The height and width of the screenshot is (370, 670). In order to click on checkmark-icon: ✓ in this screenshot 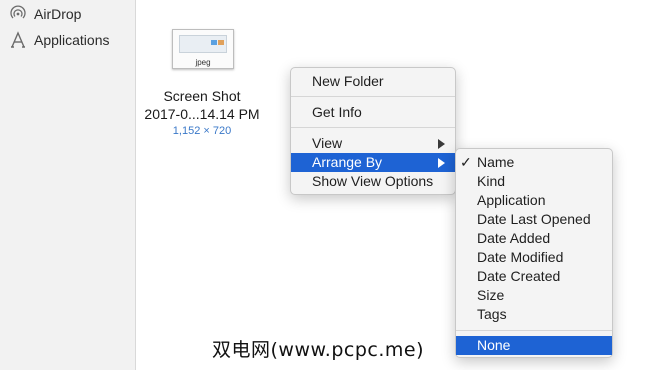, I will do `click(466, 162)`.